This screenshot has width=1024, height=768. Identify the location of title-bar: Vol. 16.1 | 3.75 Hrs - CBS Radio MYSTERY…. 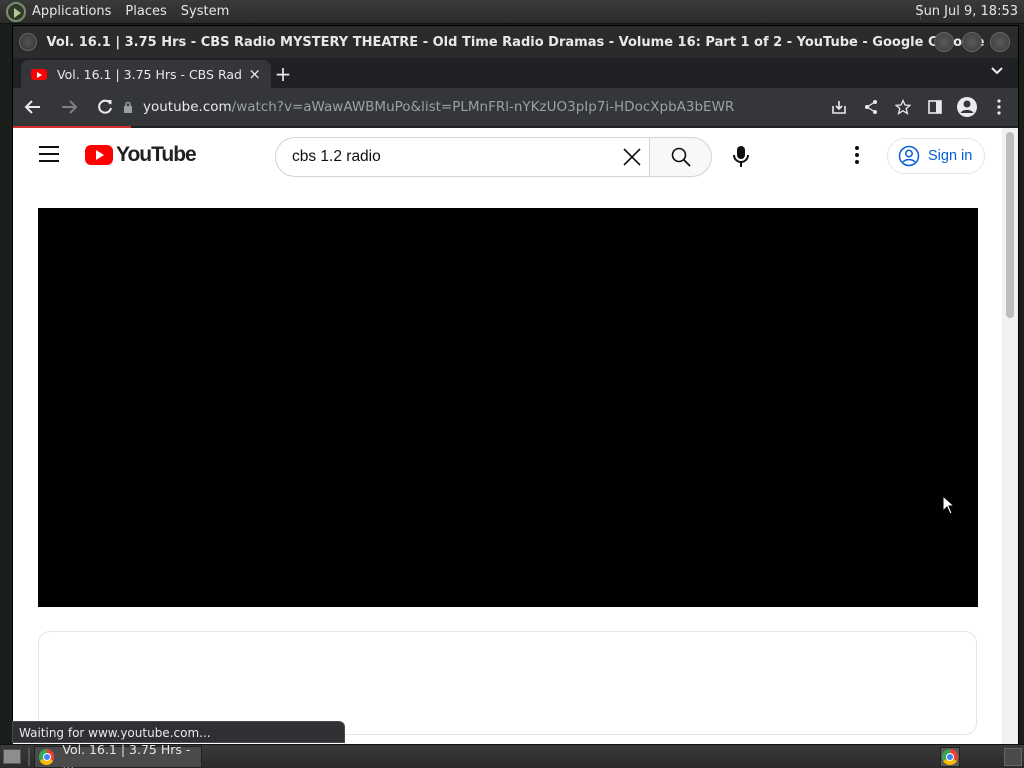
(515, 42).